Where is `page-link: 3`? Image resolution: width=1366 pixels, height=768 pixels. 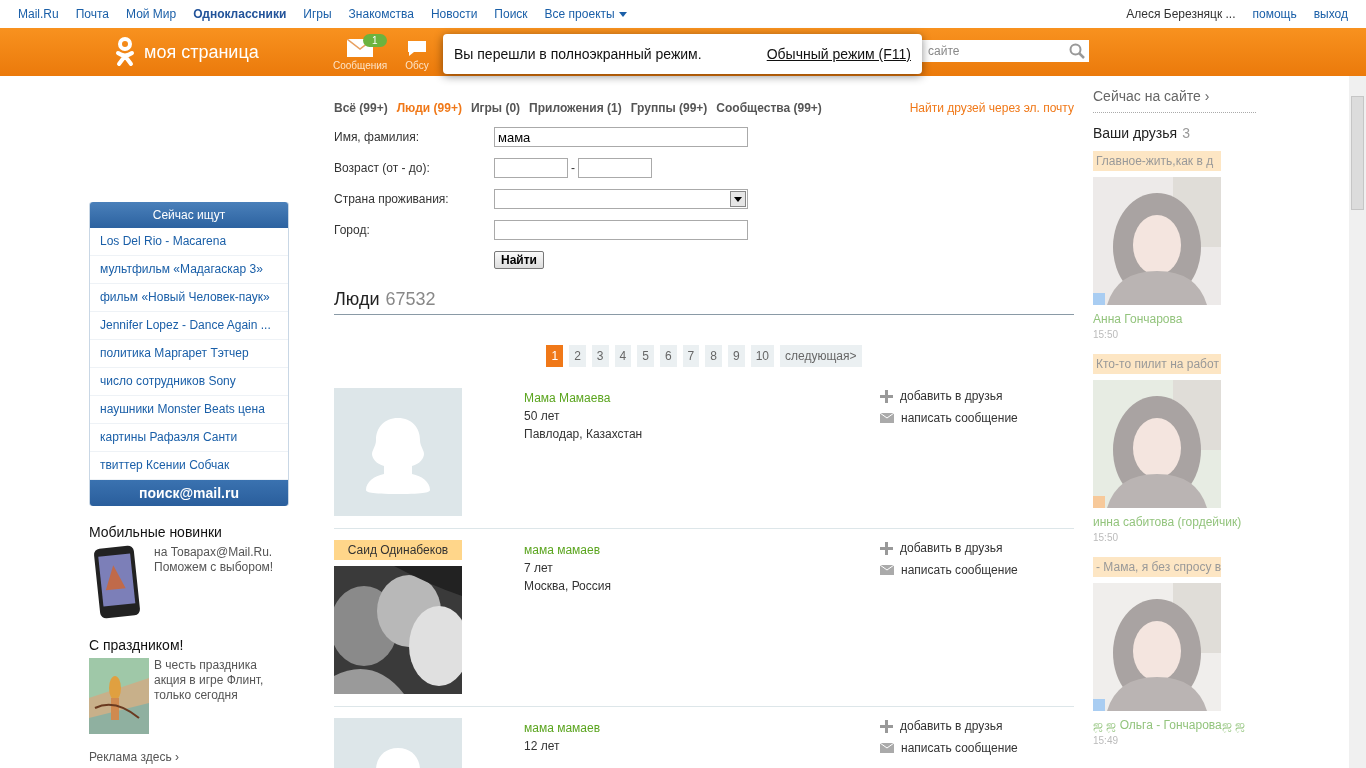 page-link: 3 is located at coordinates (600, 356).